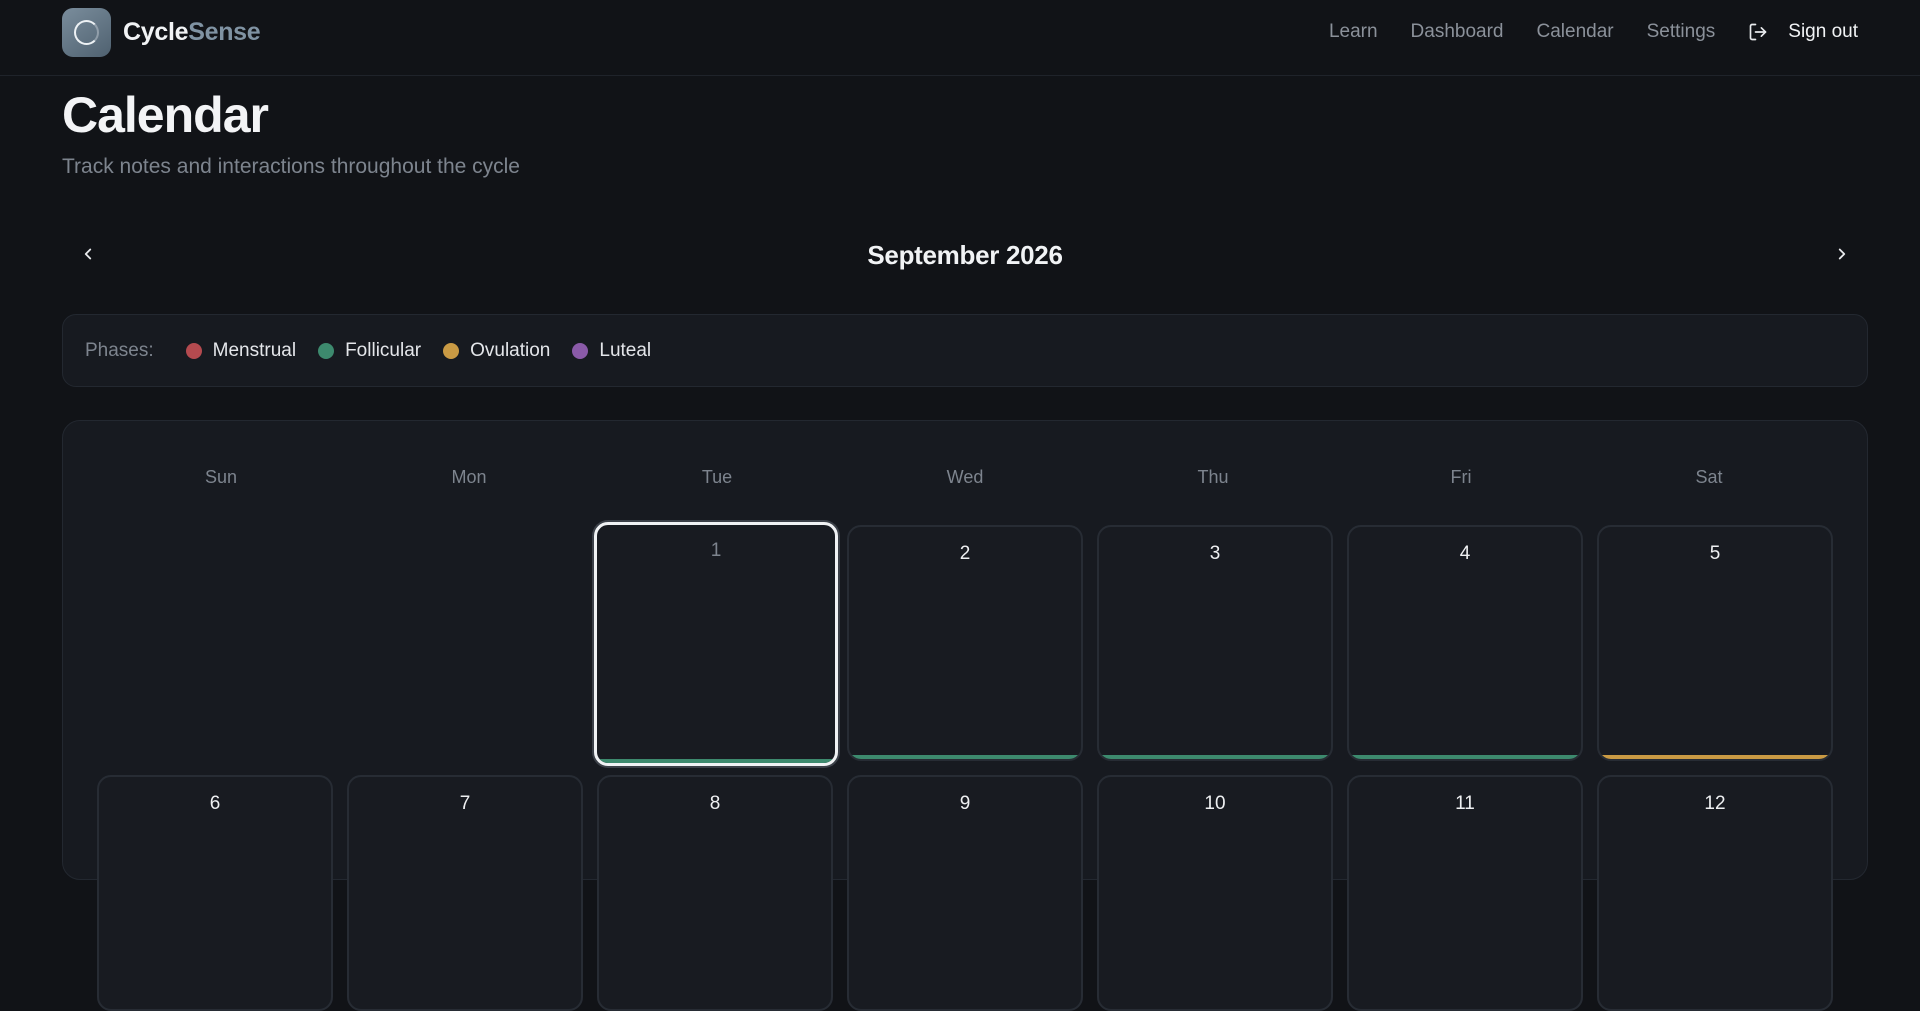 The image size is (1920, 1011). What do you see at coordinates (1465, 553) in the screenshot?
I see `day-number: 4` at bounding box center [1465, 553].